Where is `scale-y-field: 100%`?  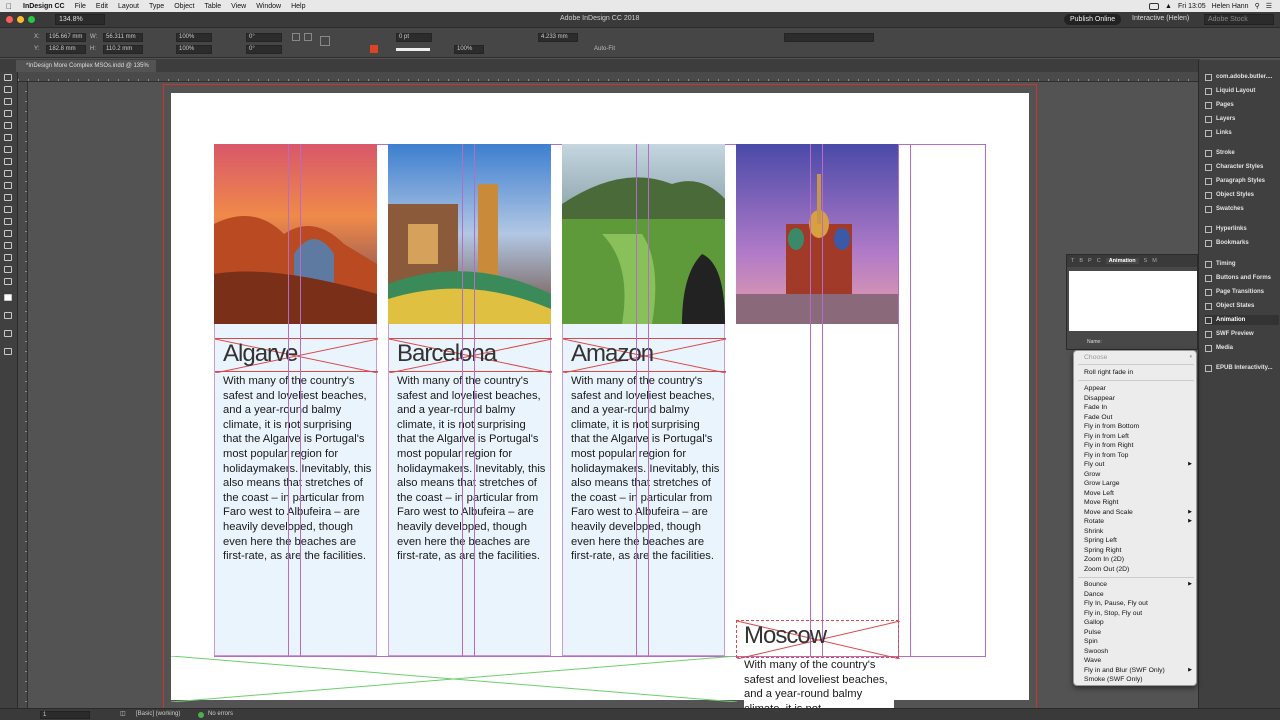 scale-y-field: 100% is located at coordinates (194, 49).